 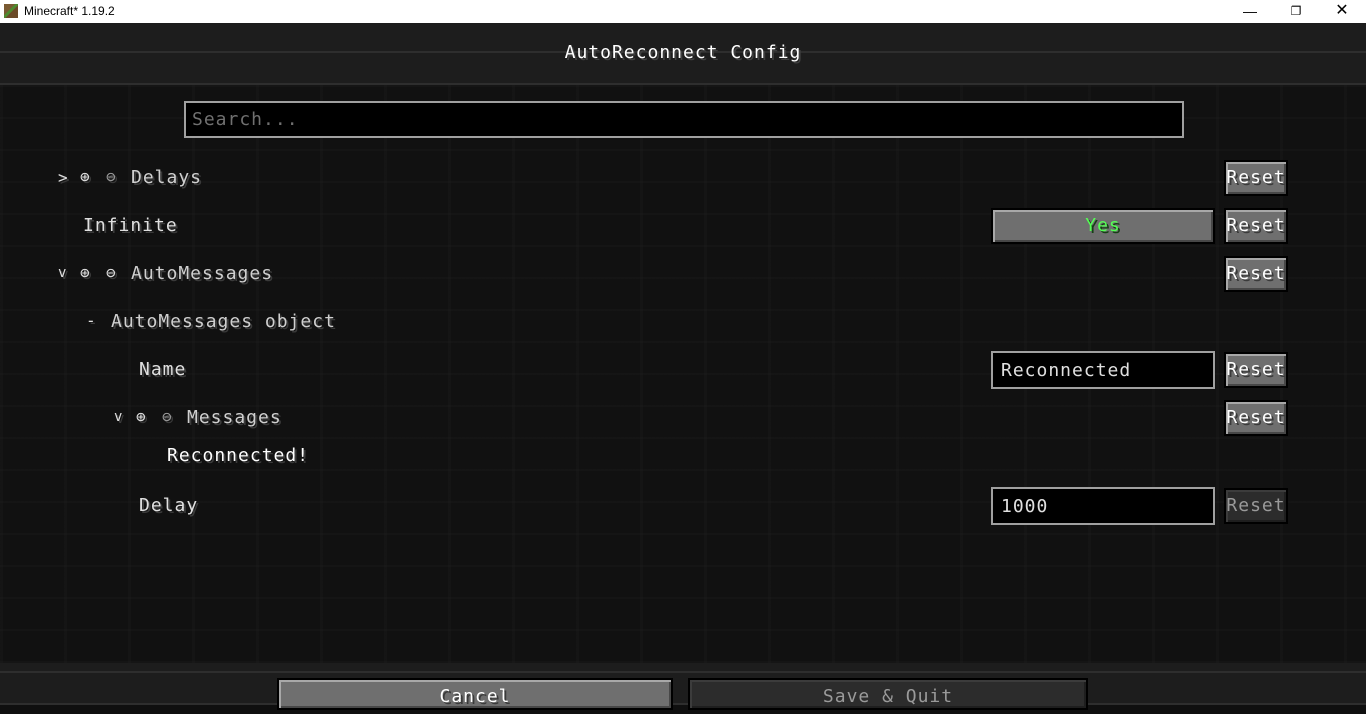 What do you see at coordinates (475, 694) in the screenshot?
I see `cancel-button: Cancel` at bounding box center [475, 694].